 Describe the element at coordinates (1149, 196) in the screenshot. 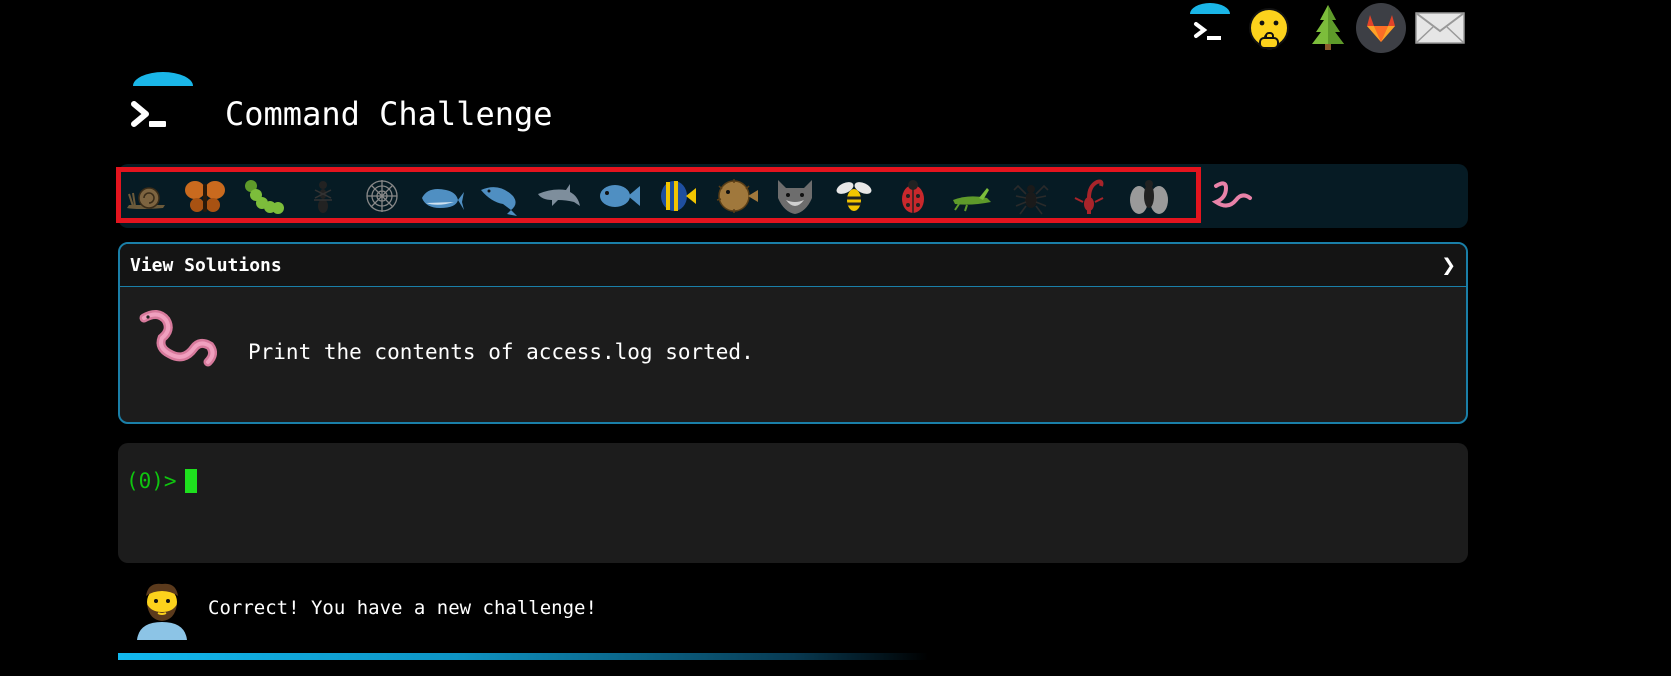

I see `level-fly-icon` at that location.